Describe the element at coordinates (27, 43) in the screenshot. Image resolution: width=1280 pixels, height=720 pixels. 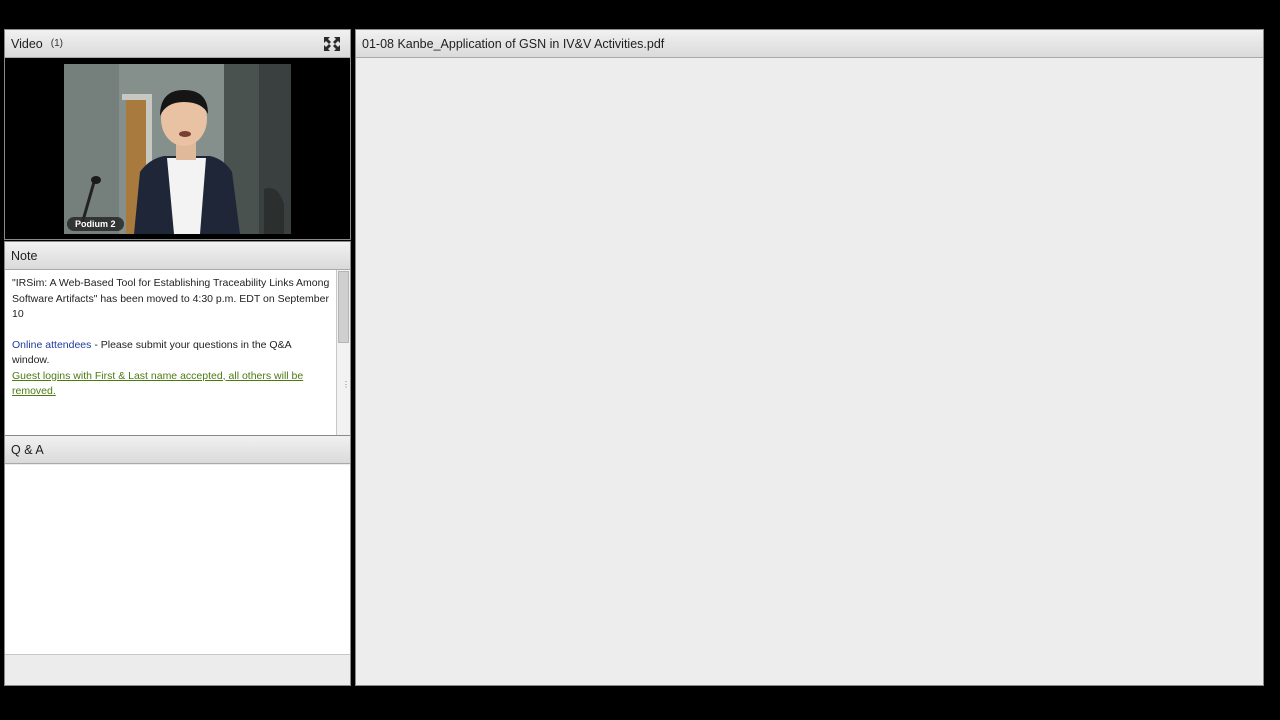
I see `video-pod-title: Video` at that location.